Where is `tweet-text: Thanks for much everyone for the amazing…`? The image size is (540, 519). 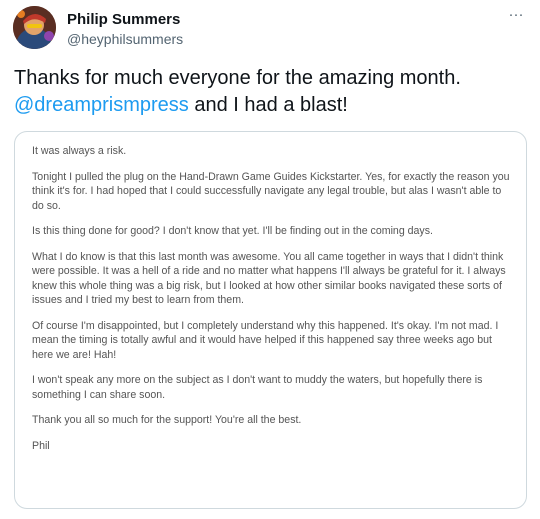
tweet-text: Thanks for much everyone for the amazing… is located at coordinates (271, 92).